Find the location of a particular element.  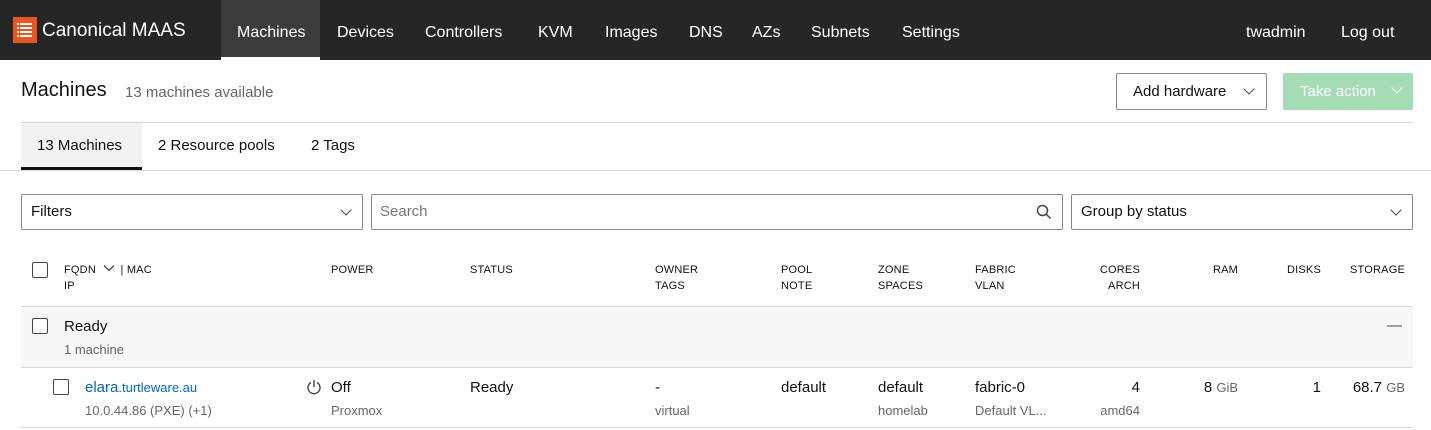

nav-item-settings: Settings is located at coordinates (931, 30).